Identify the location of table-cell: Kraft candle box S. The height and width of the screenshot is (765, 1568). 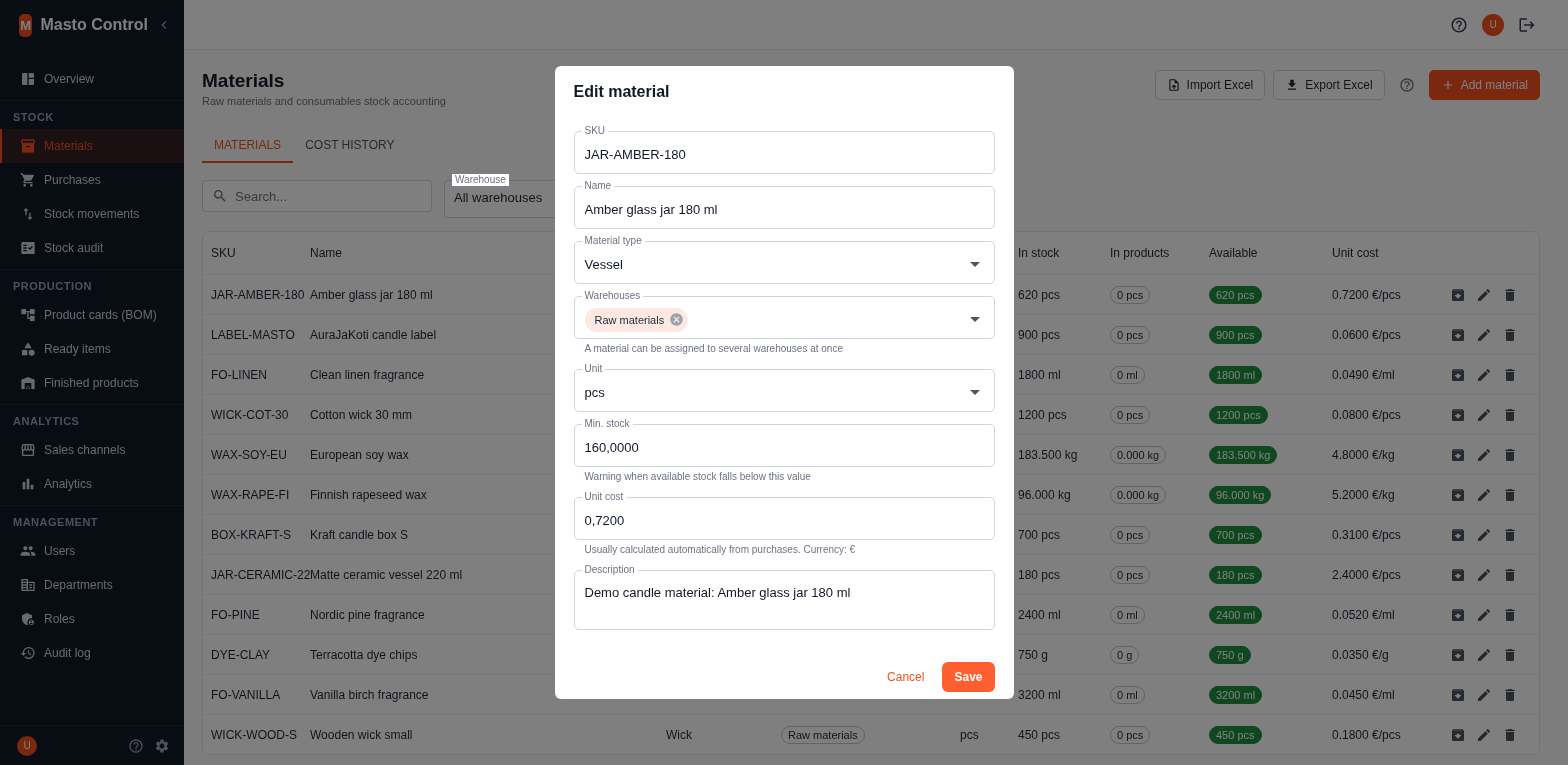
(359, 534).